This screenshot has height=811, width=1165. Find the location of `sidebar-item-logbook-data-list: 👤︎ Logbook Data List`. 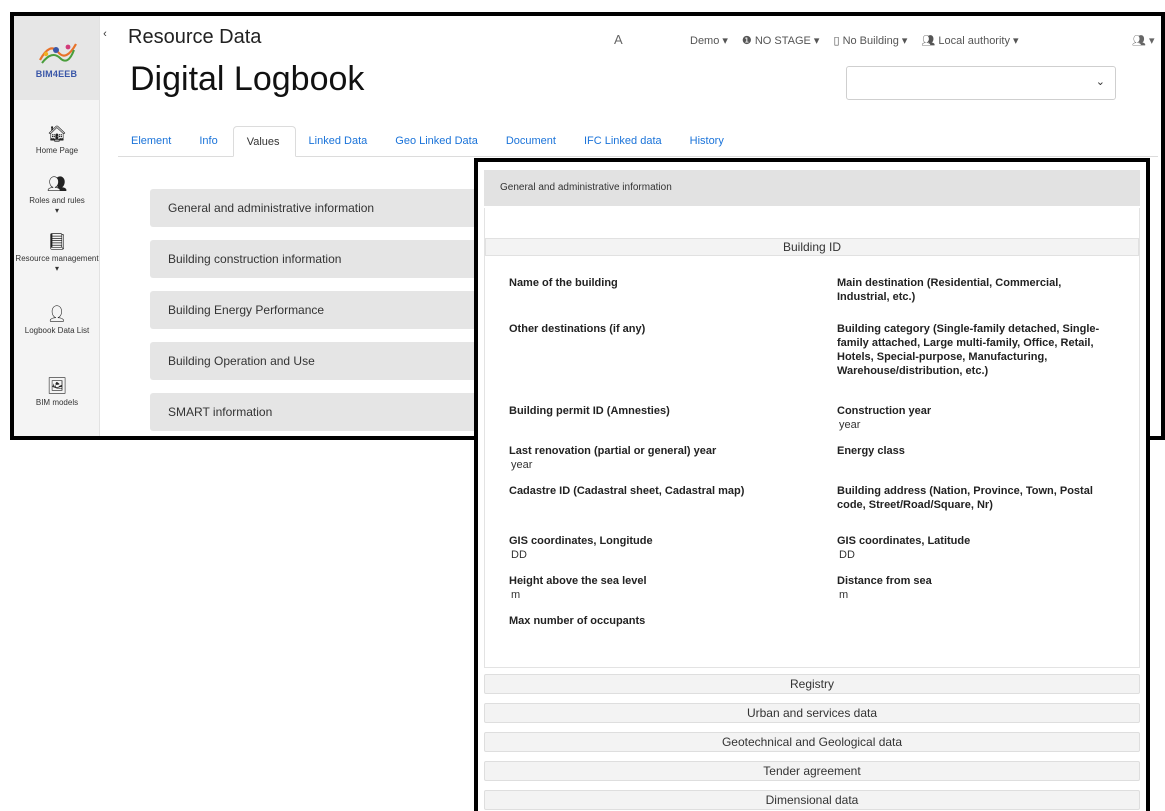

sidebar-item-logbook-data-list: 👤︎ Logbook Data List is located at coordinates (57, 321).